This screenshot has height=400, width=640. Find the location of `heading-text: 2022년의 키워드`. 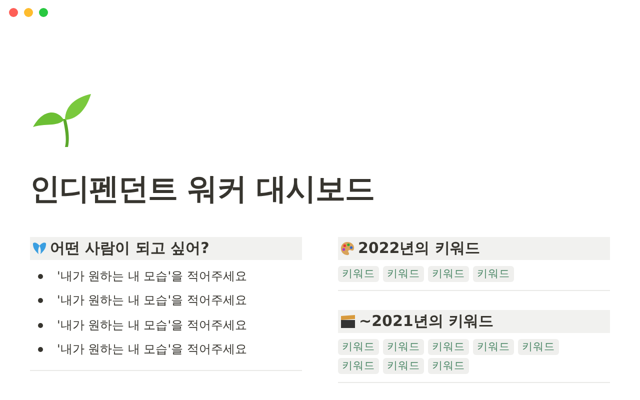

heading-text: 2022년의 키워드 is located at coordinates (419, 248).